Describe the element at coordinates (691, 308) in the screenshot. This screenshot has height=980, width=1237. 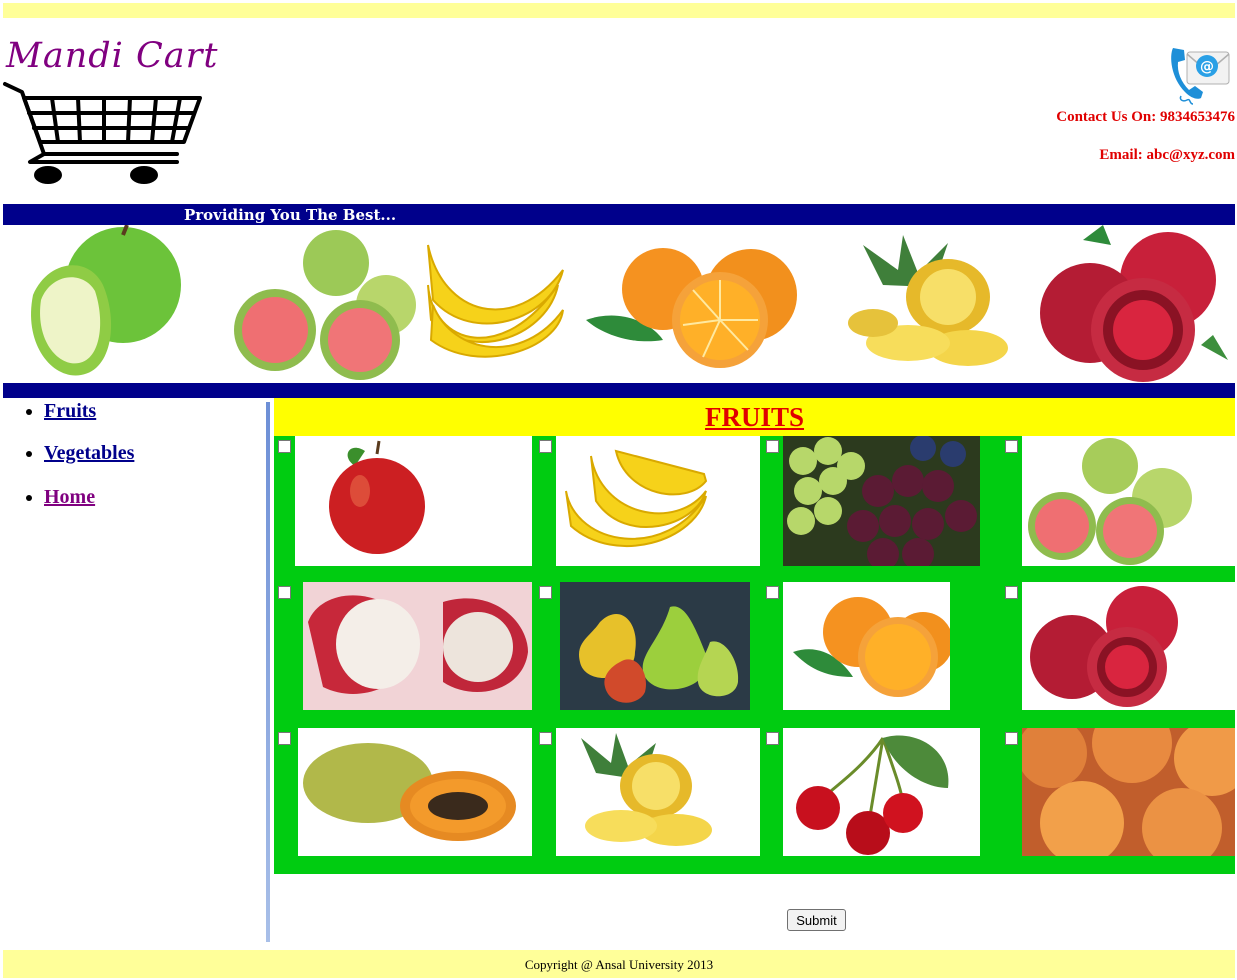
I see `banner-orange-image` at that location.